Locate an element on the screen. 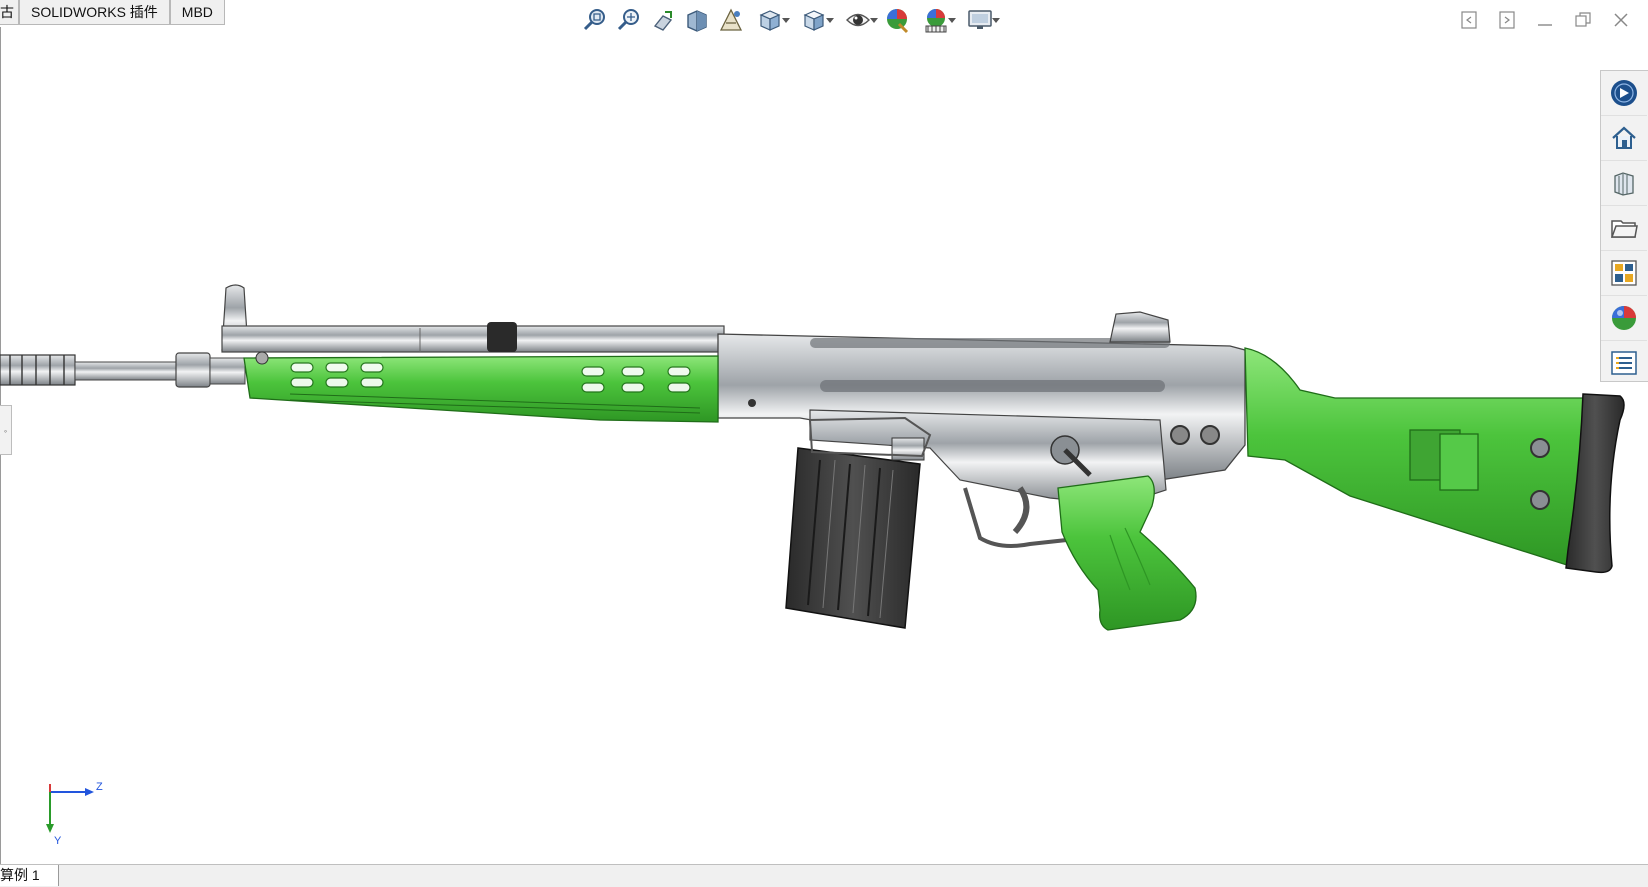 The width and height of the screenshot is (1648, 887). tab-solidworks-addins: SOLIDWORKS 插件 is located at coordinates (94, 12).